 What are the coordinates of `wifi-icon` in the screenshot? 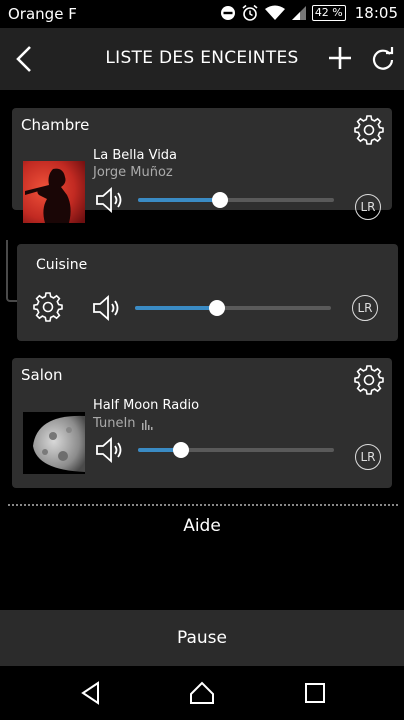 It's located at (274, 12).